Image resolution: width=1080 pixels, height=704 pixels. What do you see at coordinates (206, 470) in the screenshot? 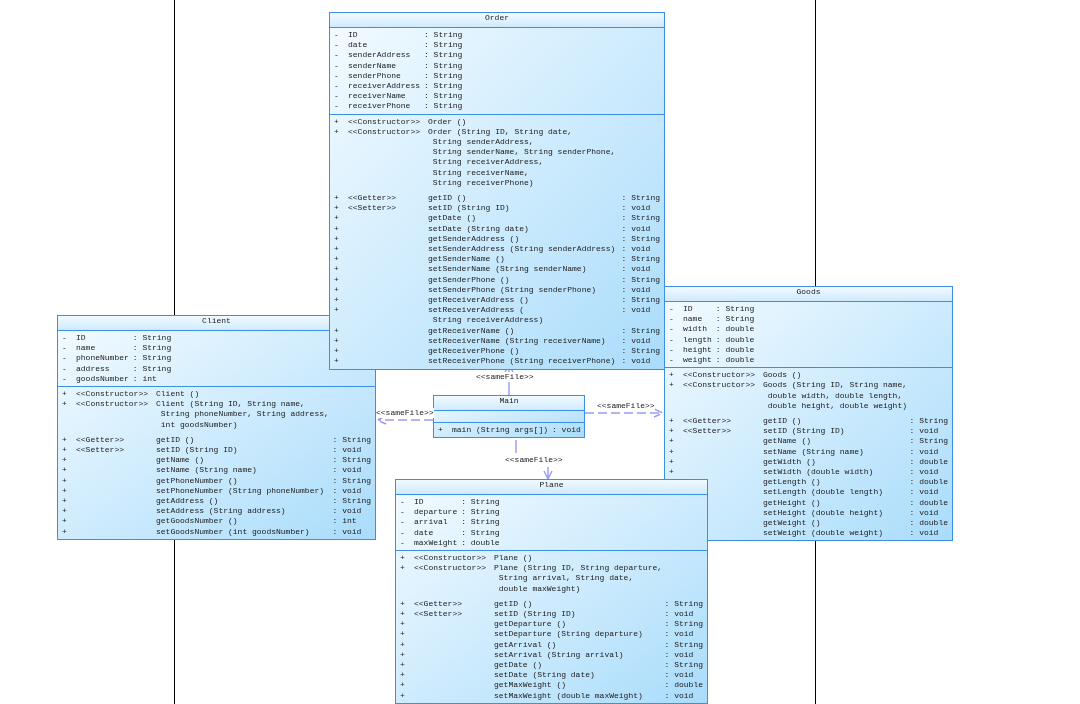
I see `operation-signature: setName (String name)` at bounding box center [206, 470].